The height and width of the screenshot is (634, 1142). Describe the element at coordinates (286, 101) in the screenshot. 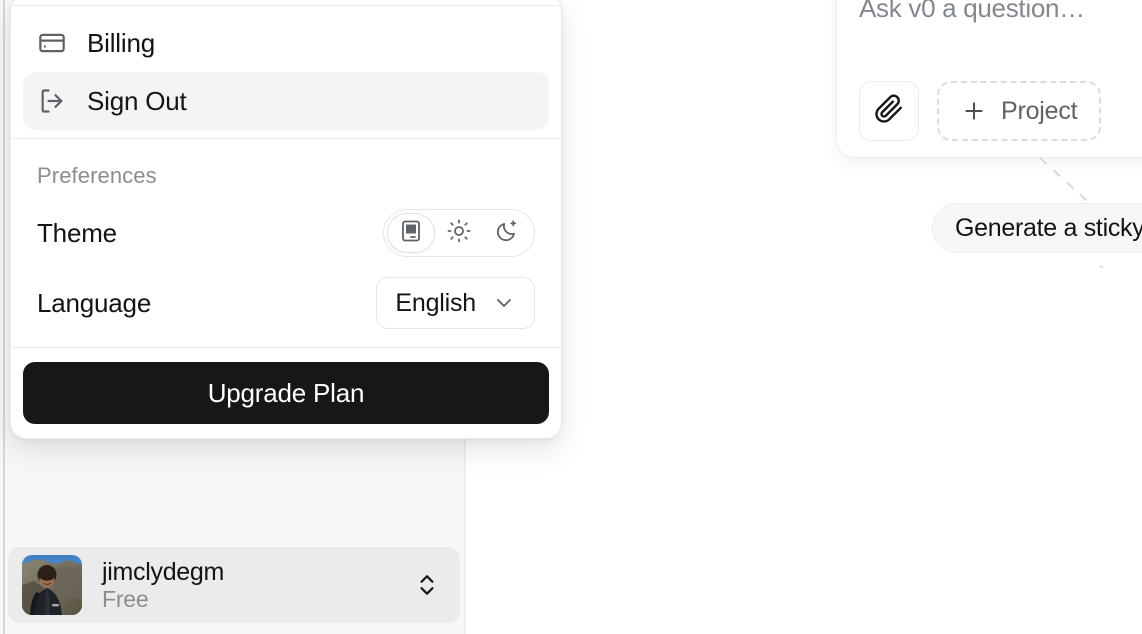

I see `menu-item-sign-out: Sign Out` at that location.